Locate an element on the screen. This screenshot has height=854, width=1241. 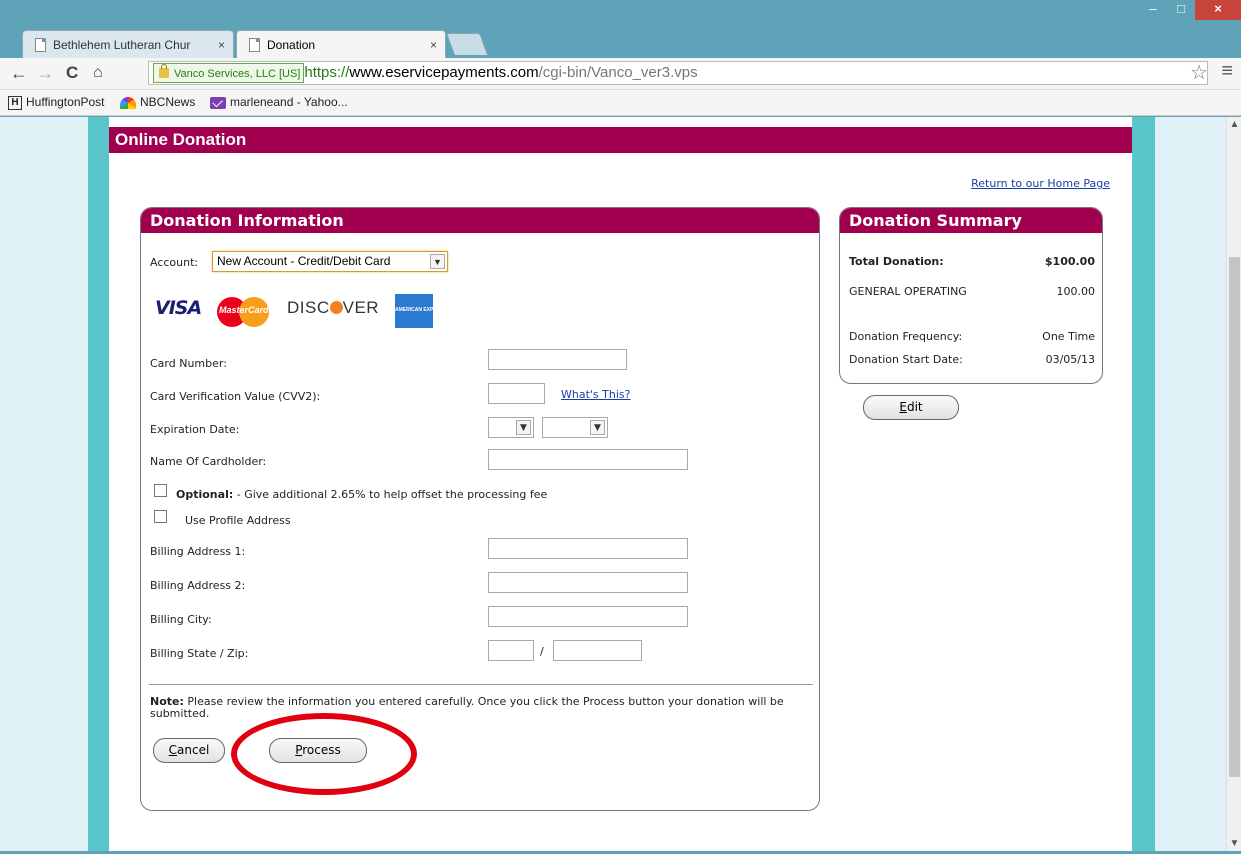
url-scheme: https:// is located at coordinates (327, 72).